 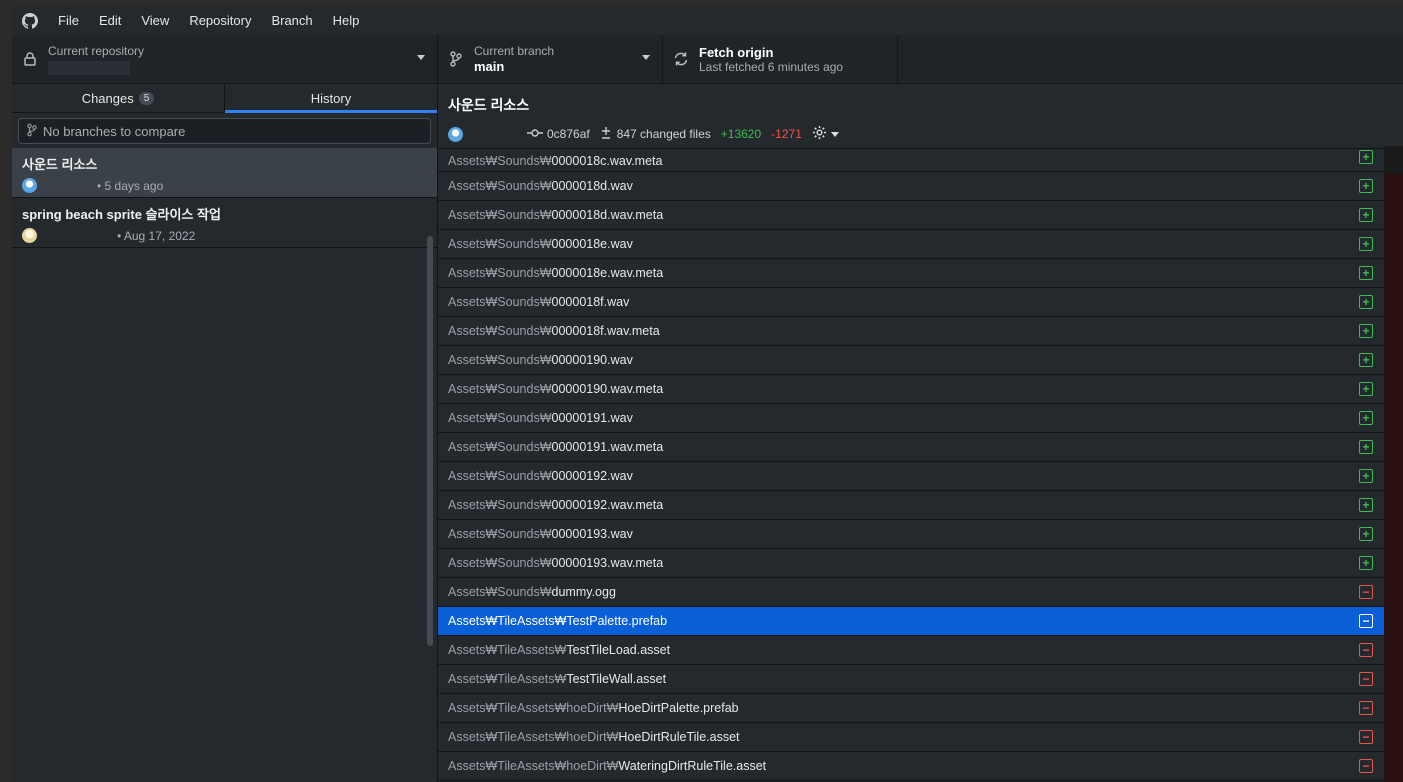 I want to click on file-name: 00000191.wav.meta, so click(x=607, y=447).